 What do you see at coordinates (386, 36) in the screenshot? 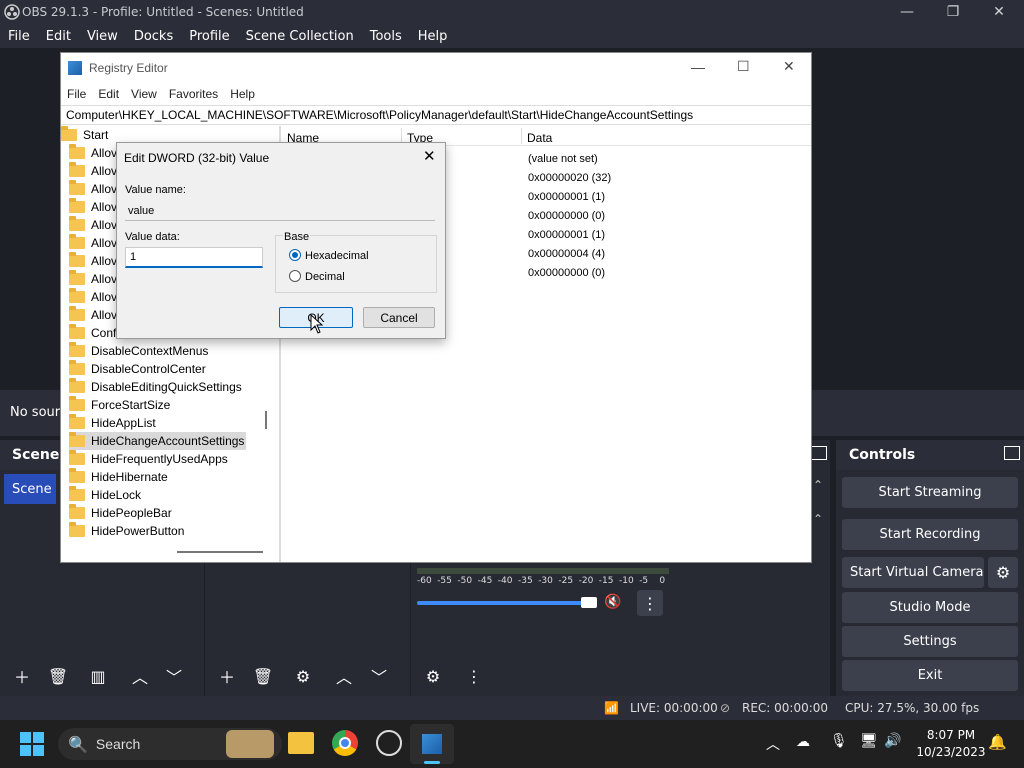
I see `menu-tools: Tools` at bounding box center [386, 36].